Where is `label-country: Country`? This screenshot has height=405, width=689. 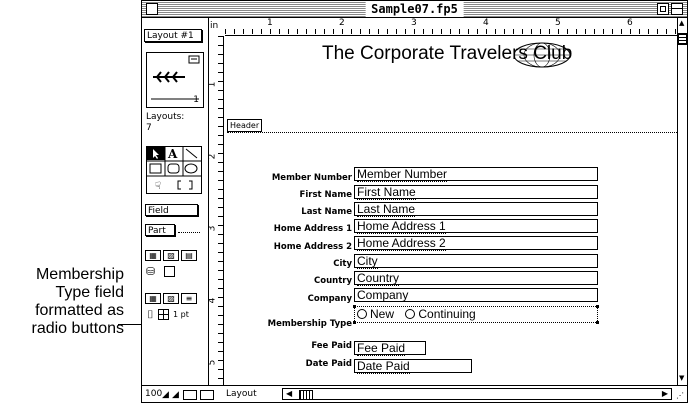
label-country: Country is located at coordinates (333, 281).